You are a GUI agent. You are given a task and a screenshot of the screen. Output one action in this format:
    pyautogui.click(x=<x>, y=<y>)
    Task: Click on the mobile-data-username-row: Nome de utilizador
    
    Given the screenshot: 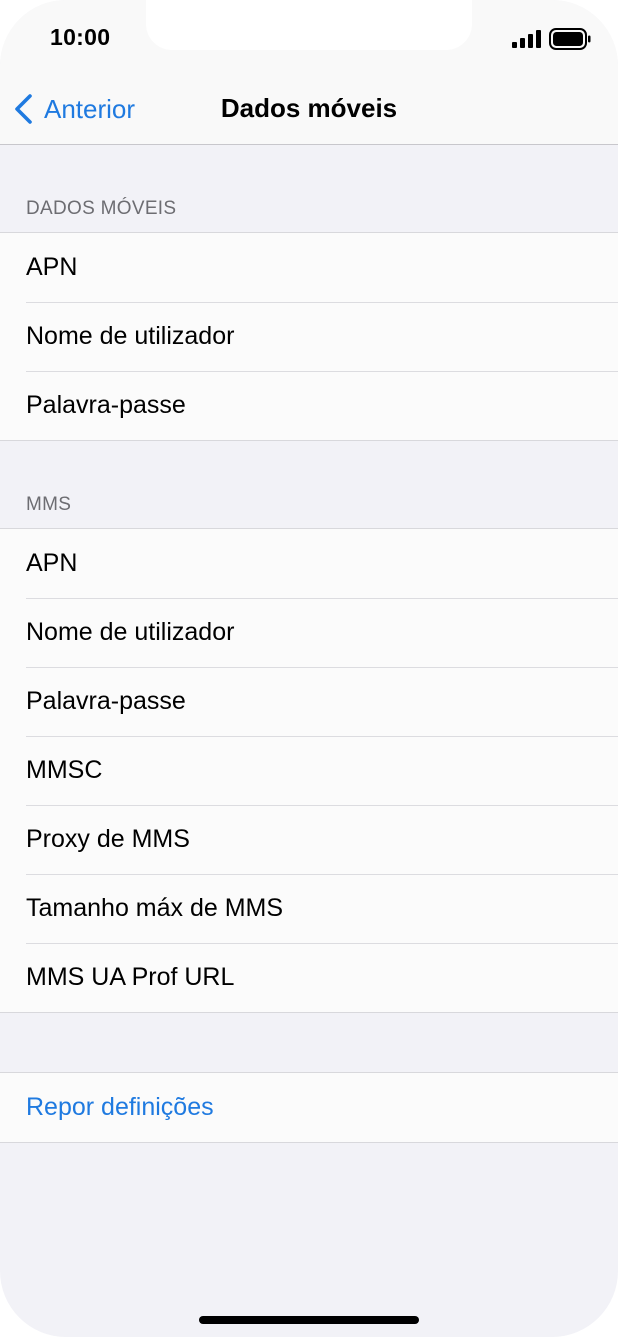 What is the action you would take?
    pyautogui.click(x=309, y=336)
    